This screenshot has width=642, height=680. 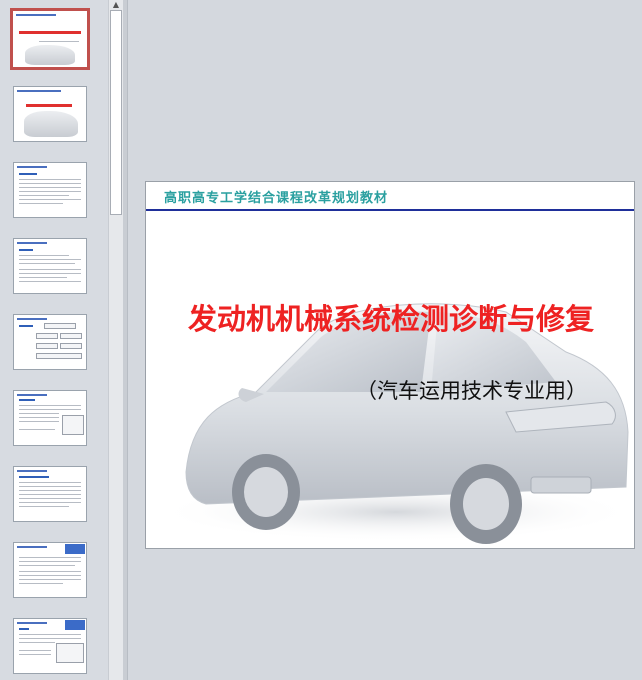 I want to click on header-rule, so click(x=390, y=210).